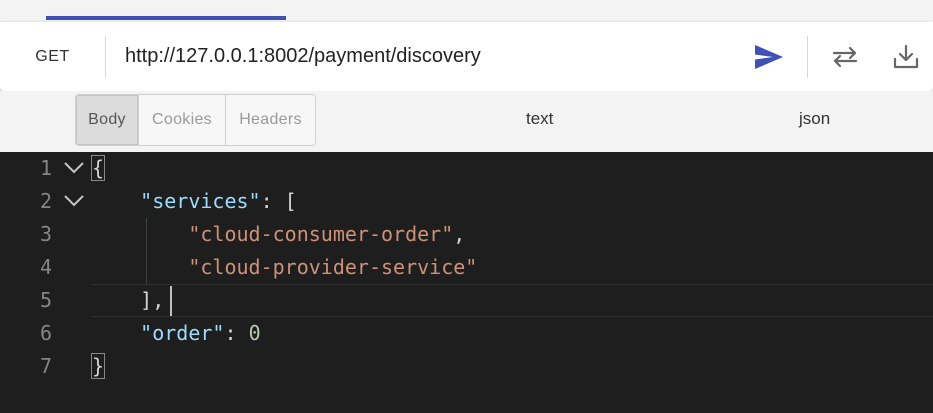  I want to click on download-button, so click(906, 57).